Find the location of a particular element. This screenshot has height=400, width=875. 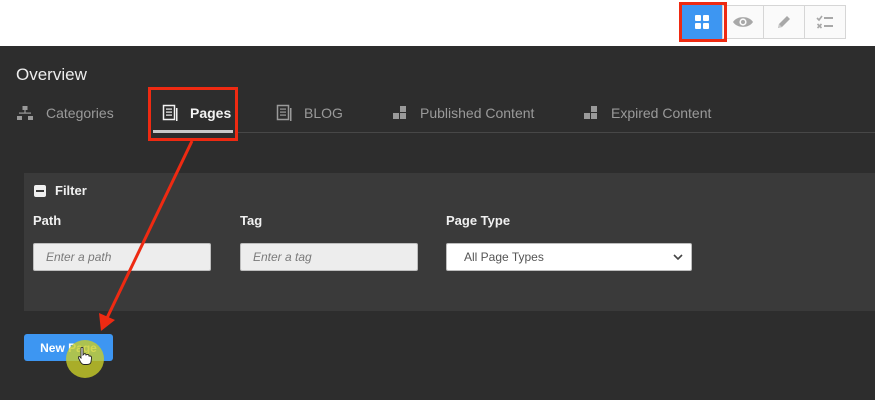

collapse-icon is located at coordinates (40, 190).